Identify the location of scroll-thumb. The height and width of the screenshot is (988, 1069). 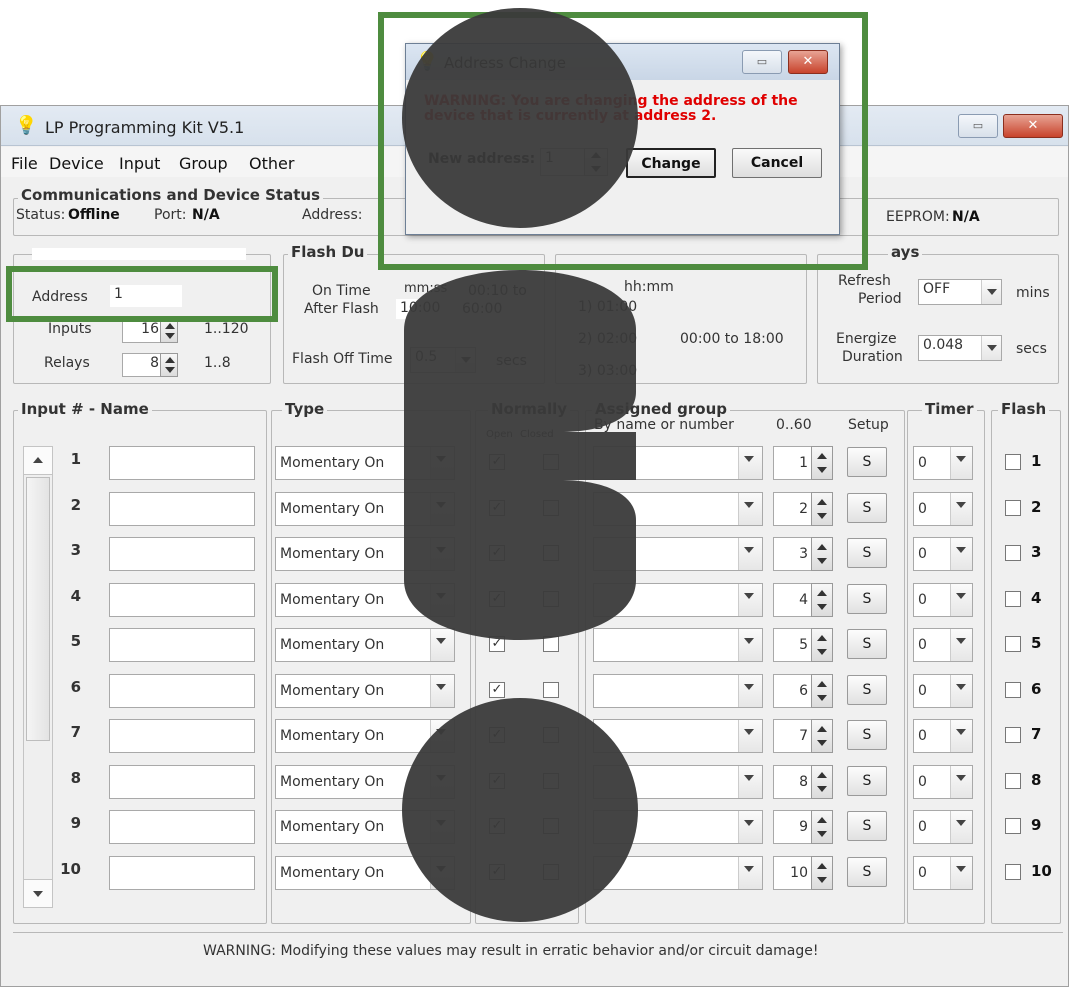
(38, 609).